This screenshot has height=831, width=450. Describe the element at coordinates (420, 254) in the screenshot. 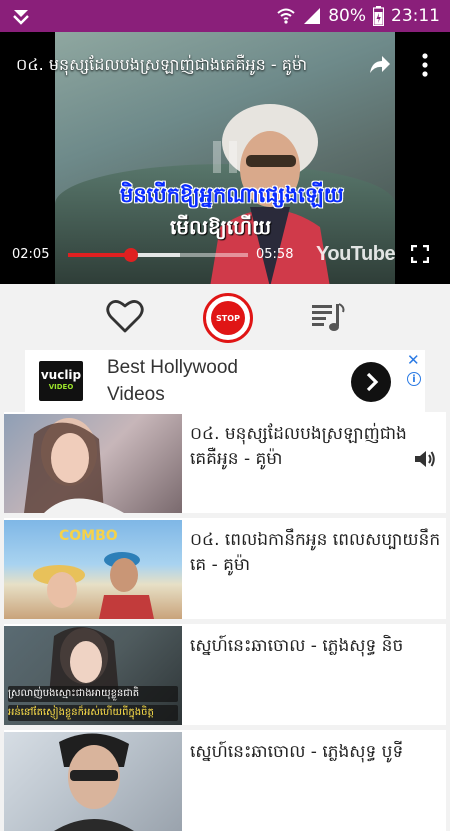

I see `fullscreen-icon` at that location.